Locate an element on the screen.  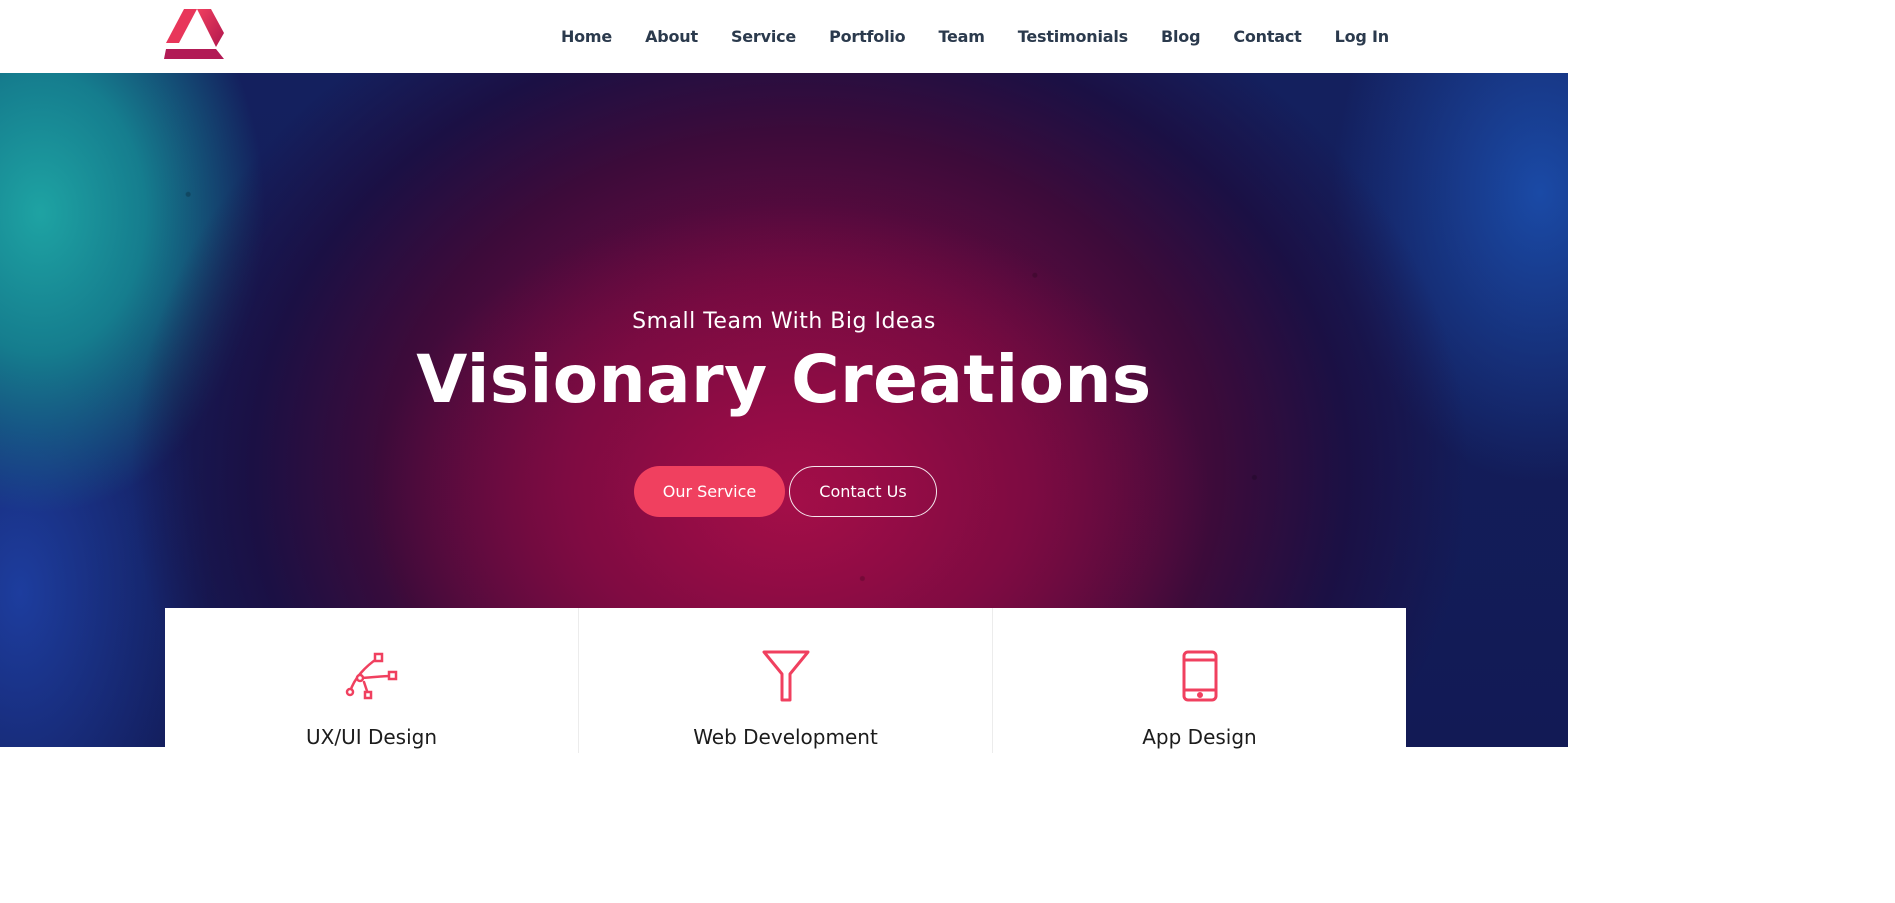
triangle-logo-icon is located at coordinates (195, 36).